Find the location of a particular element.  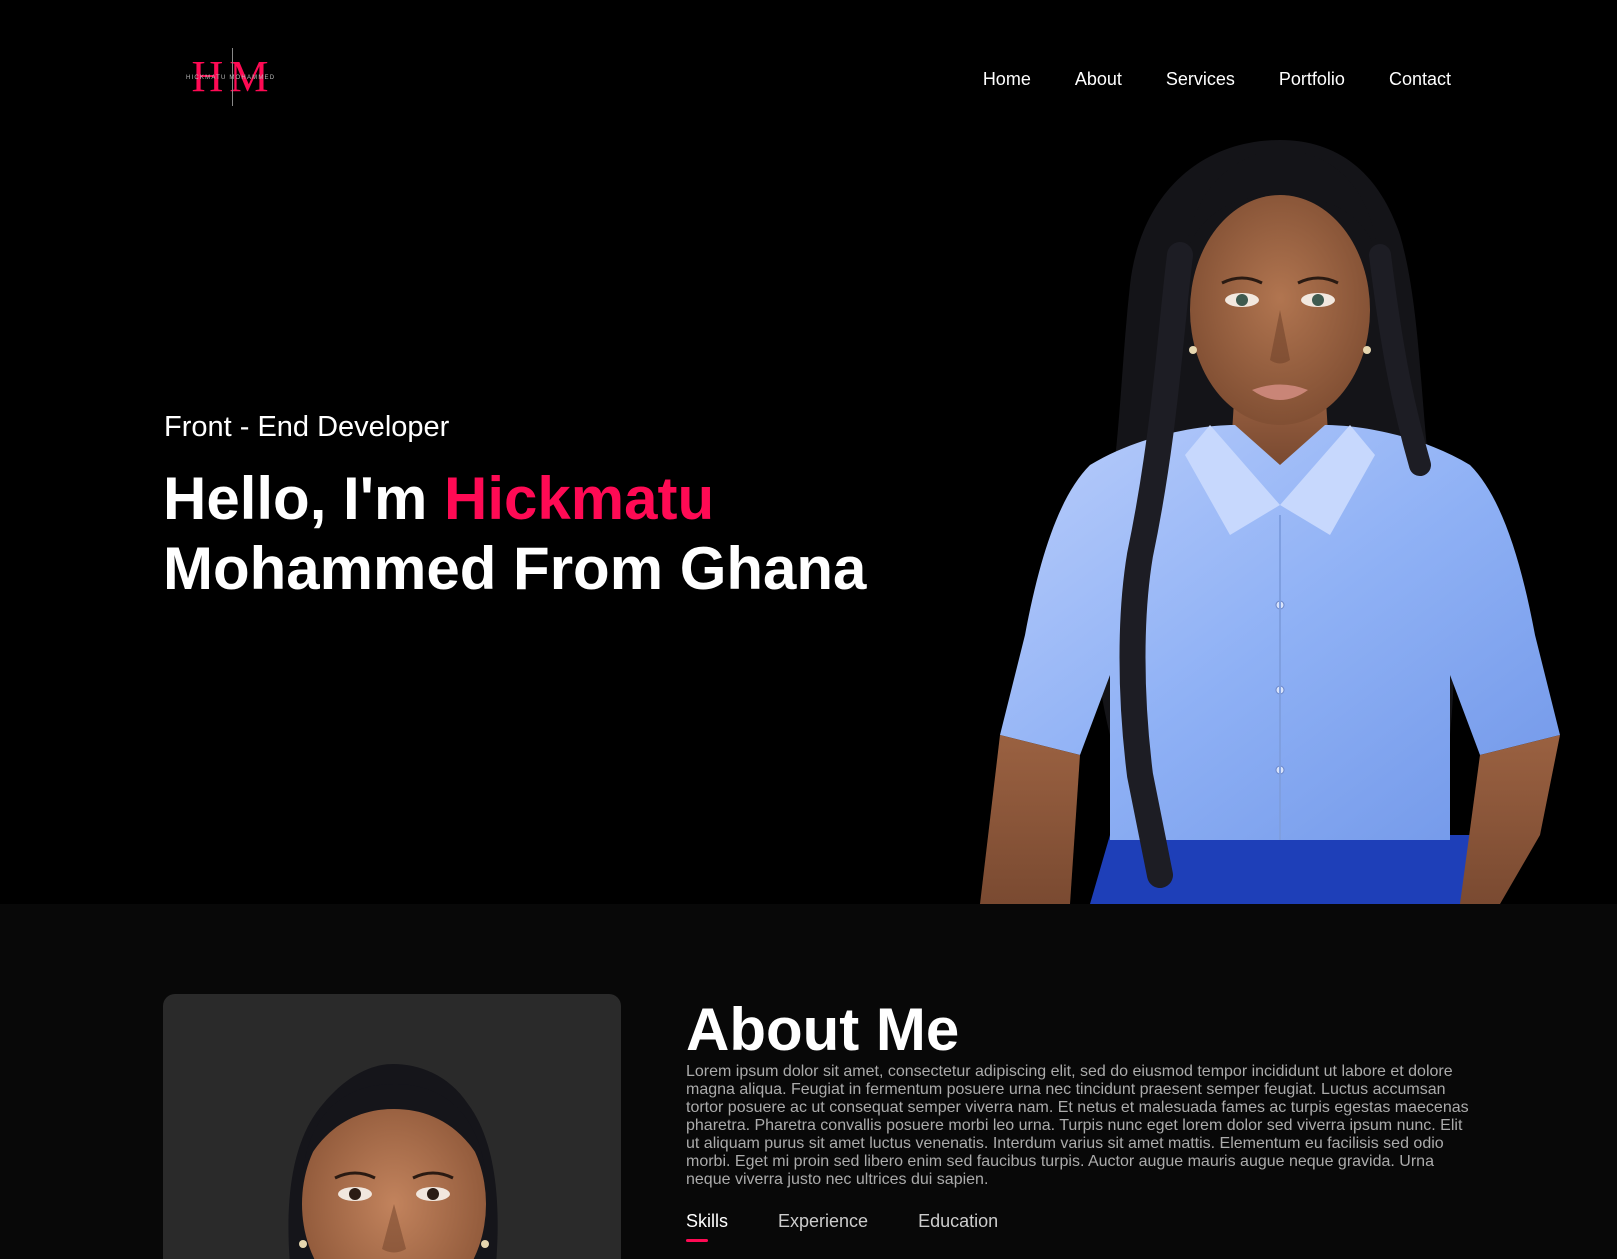

hero-title-suffix: Mohammed From Ghana is located at coordinates (515, 568).